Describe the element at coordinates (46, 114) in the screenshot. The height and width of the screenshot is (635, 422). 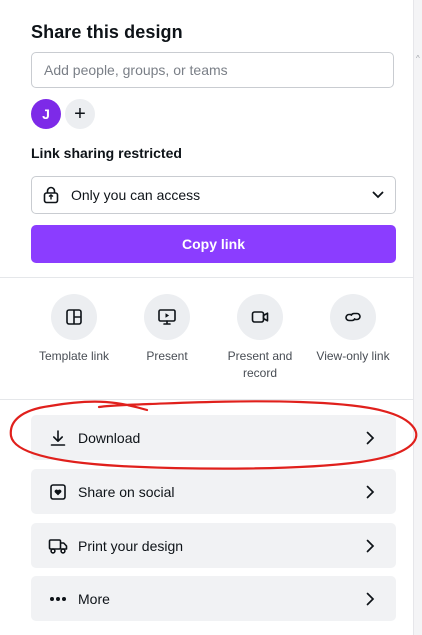
I see `avatar: J` at that location.